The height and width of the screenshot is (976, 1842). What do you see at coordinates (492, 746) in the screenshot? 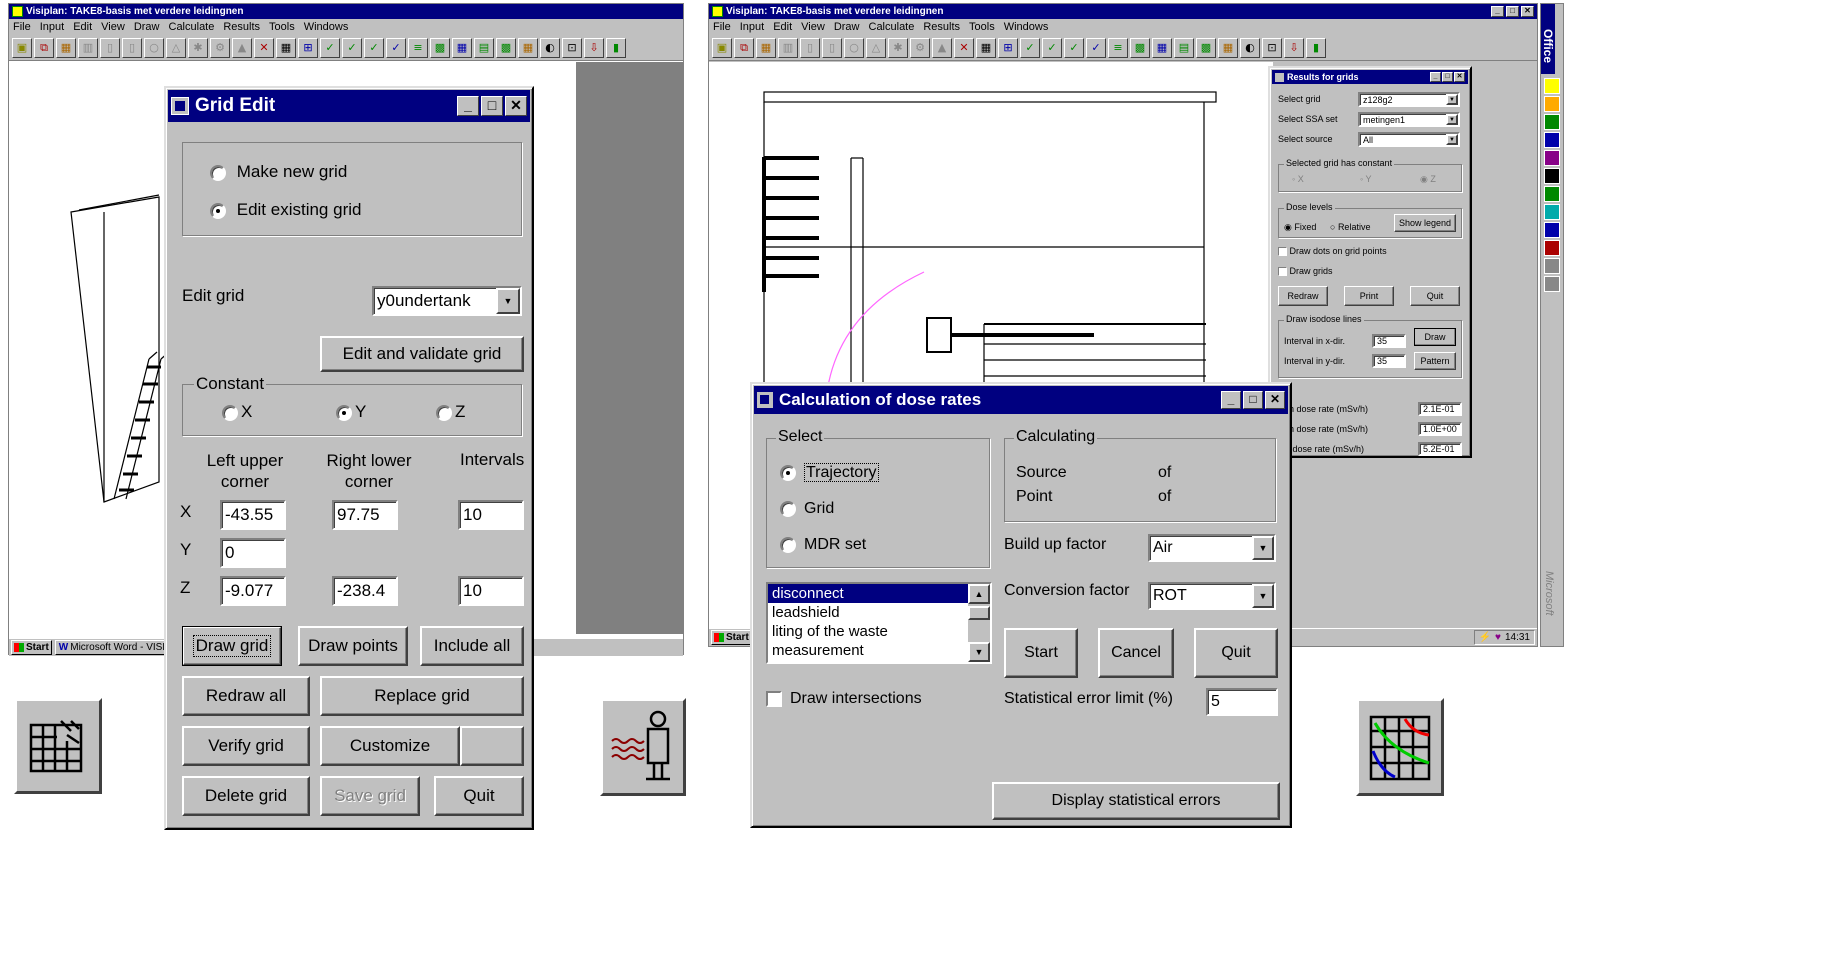
I see `customize-blank-button` at bounding box center [492, 746].